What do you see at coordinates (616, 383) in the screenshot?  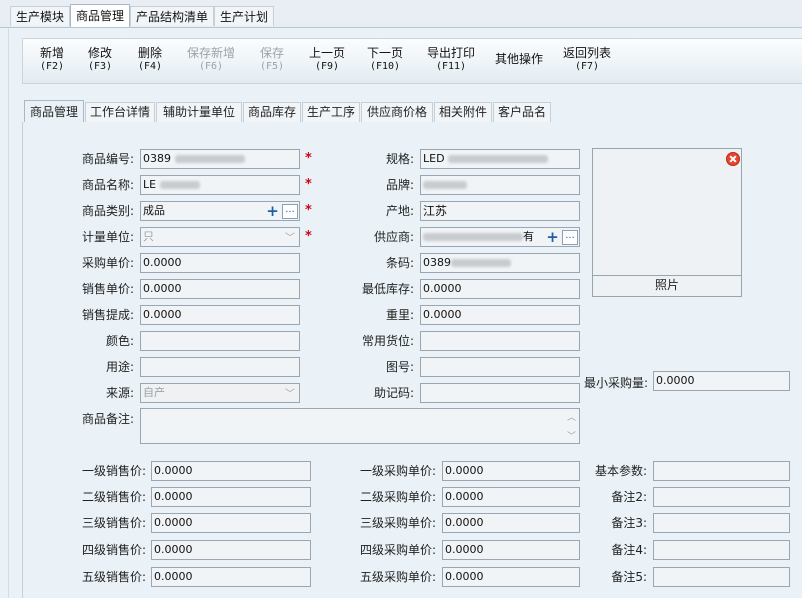 I see `min-purchase-label: 最小采购量:` at bounding box center [616, 383].